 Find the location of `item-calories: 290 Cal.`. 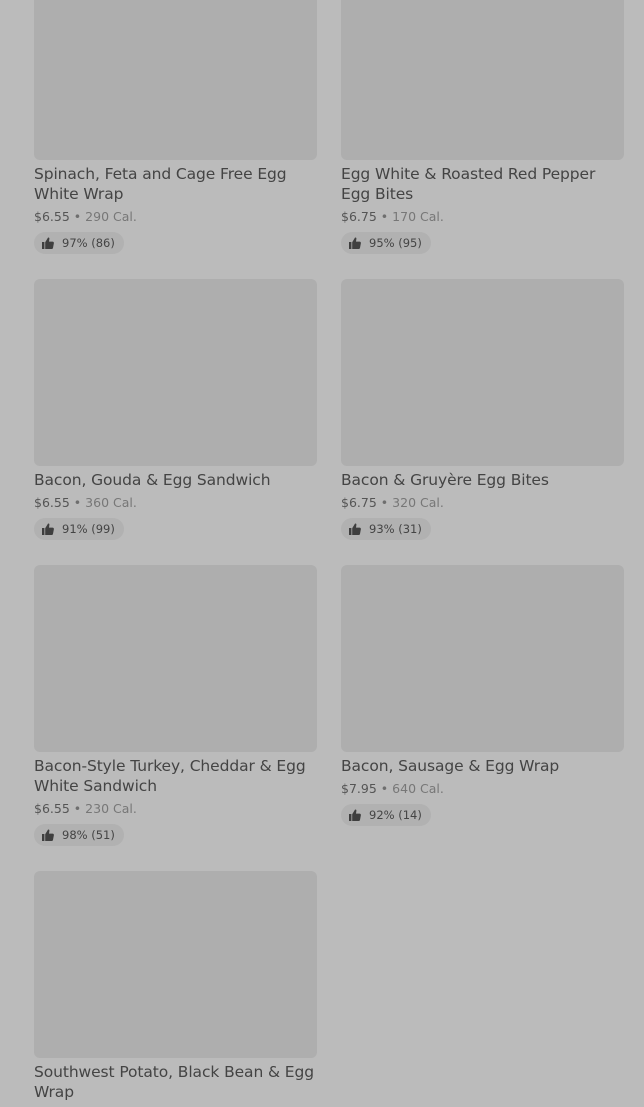

item-calories: 290 Cal. is located at coordinates (111, 216).